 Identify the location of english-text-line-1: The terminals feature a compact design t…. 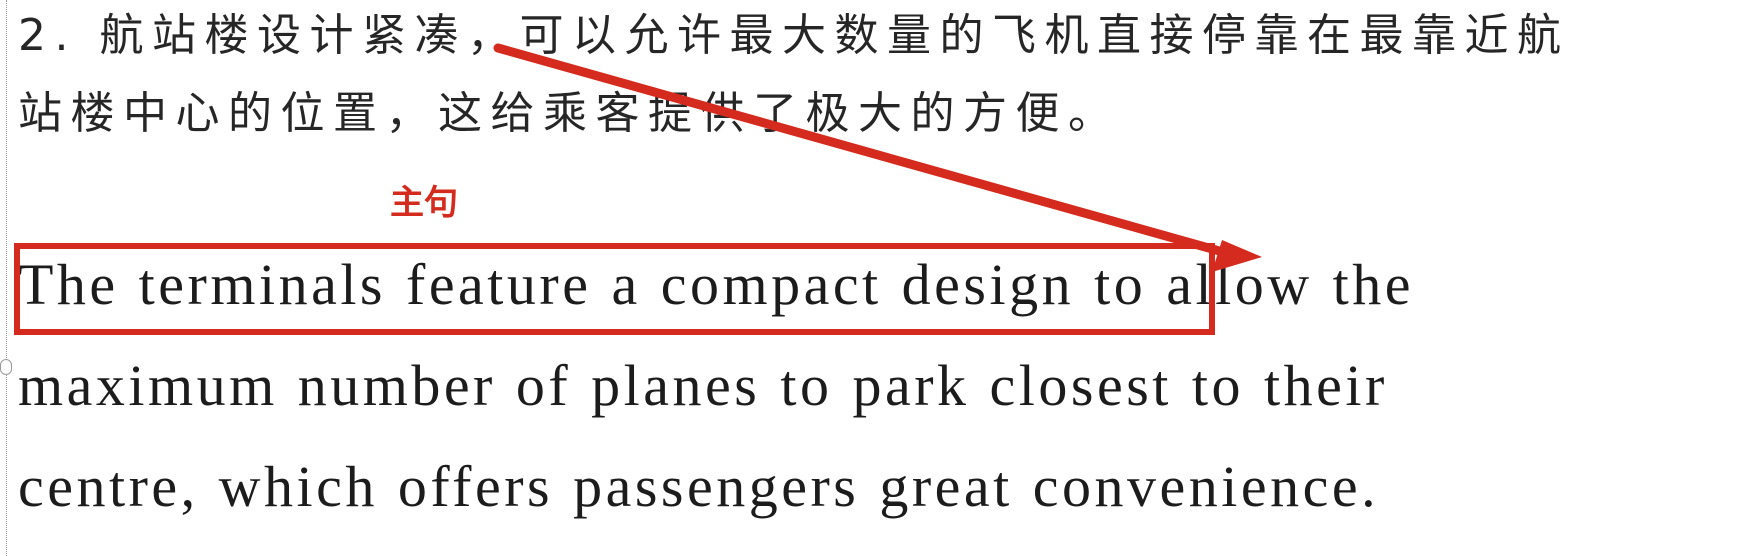
(716, 284).